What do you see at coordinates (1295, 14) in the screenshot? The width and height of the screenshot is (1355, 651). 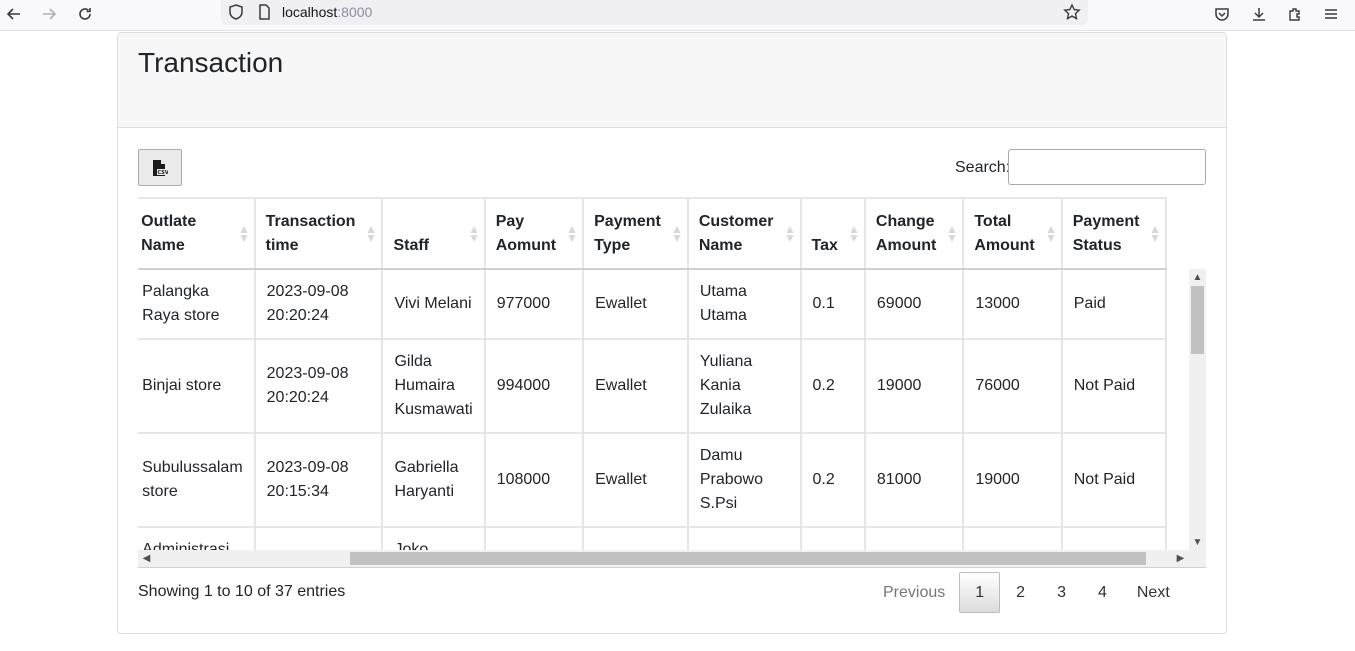 I see `extensions-icon` at bounding box center [1295, 14].